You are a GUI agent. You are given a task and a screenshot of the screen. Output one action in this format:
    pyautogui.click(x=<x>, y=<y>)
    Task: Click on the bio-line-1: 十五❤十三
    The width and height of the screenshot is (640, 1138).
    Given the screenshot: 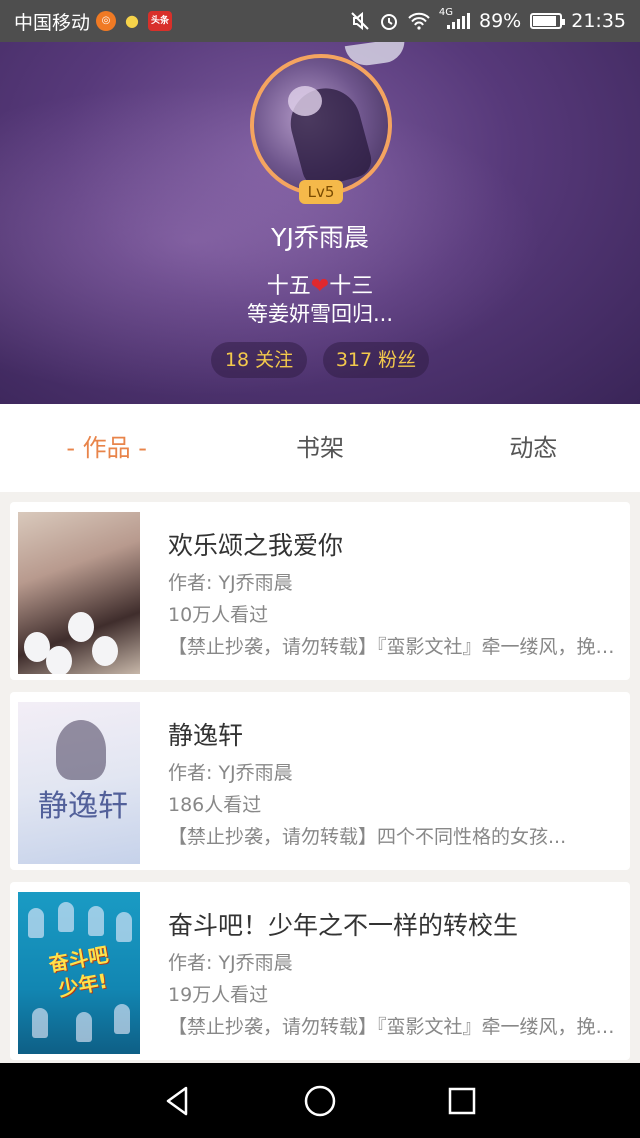 What is the action you would take?
    pyautogui.click(x=320, y=284)
    